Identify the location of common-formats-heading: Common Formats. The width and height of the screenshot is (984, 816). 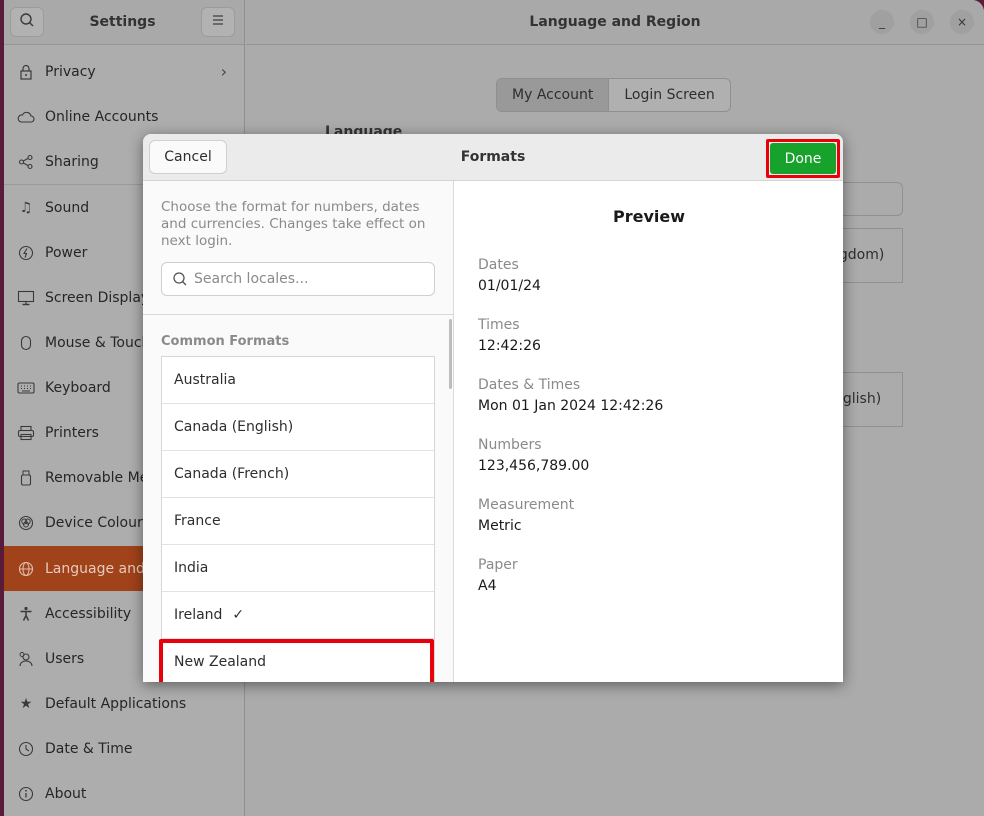
(225, 341).